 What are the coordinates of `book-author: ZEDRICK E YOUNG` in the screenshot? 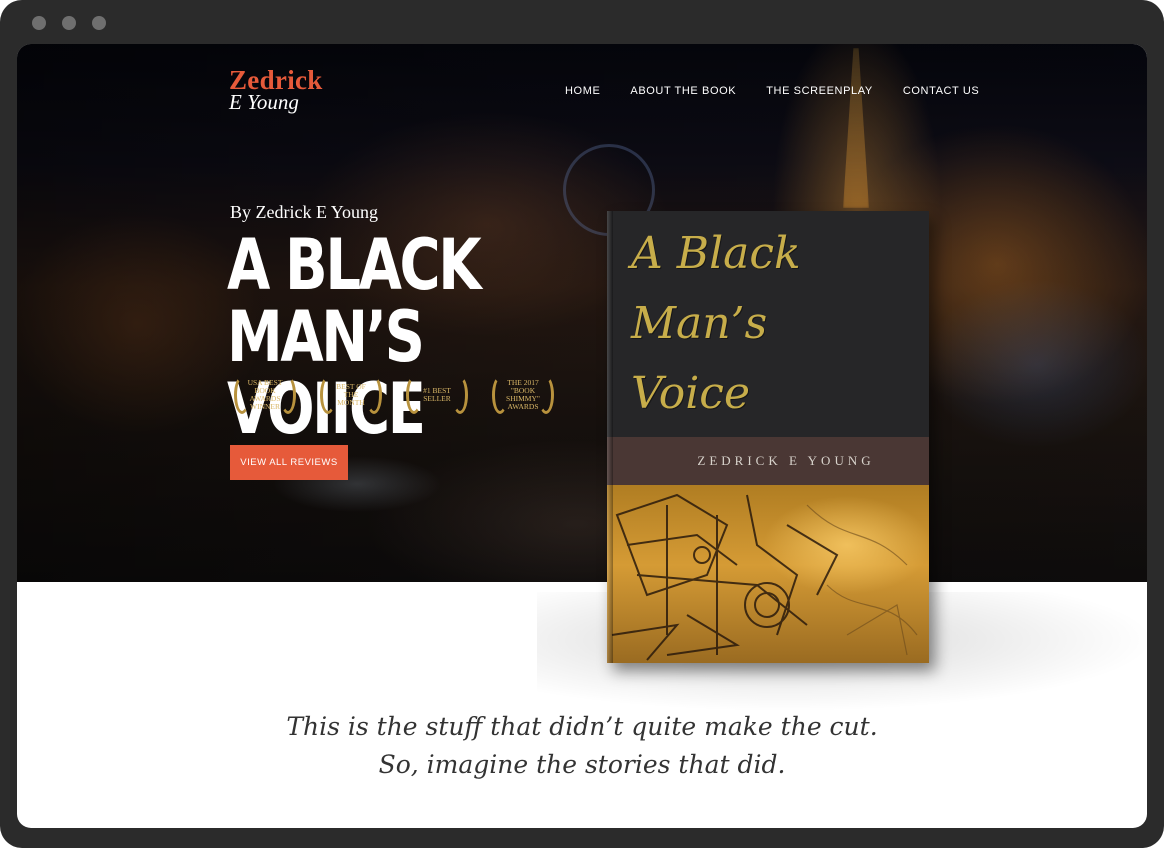 It's located at (786, 460).